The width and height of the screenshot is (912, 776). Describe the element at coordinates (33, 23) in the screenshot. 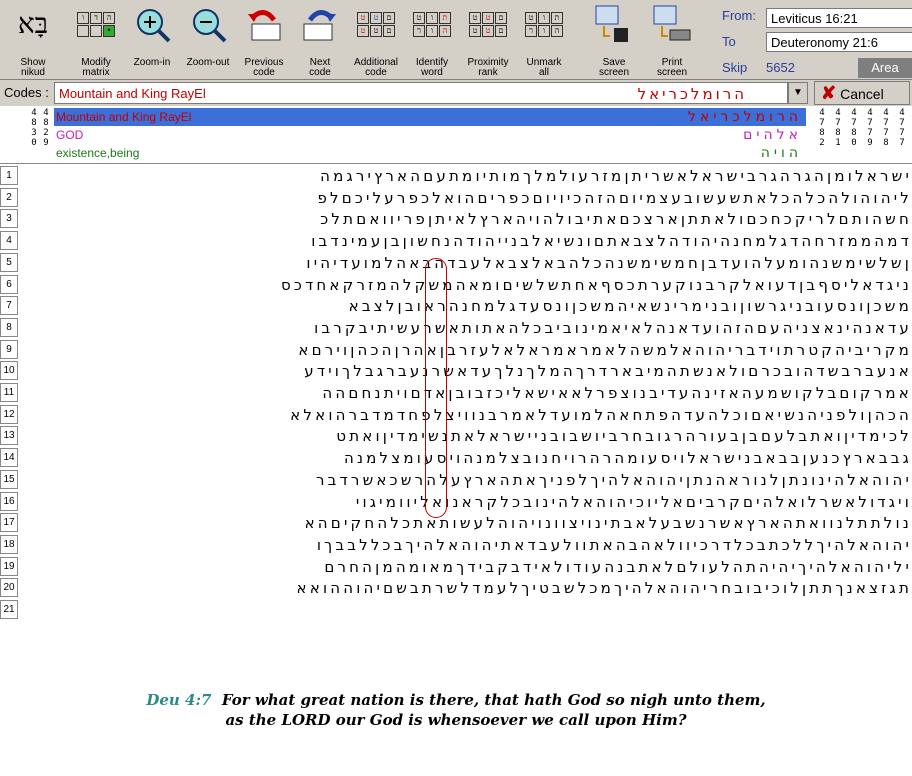

I see `nikud-logo-icon: בָּא` at that location.